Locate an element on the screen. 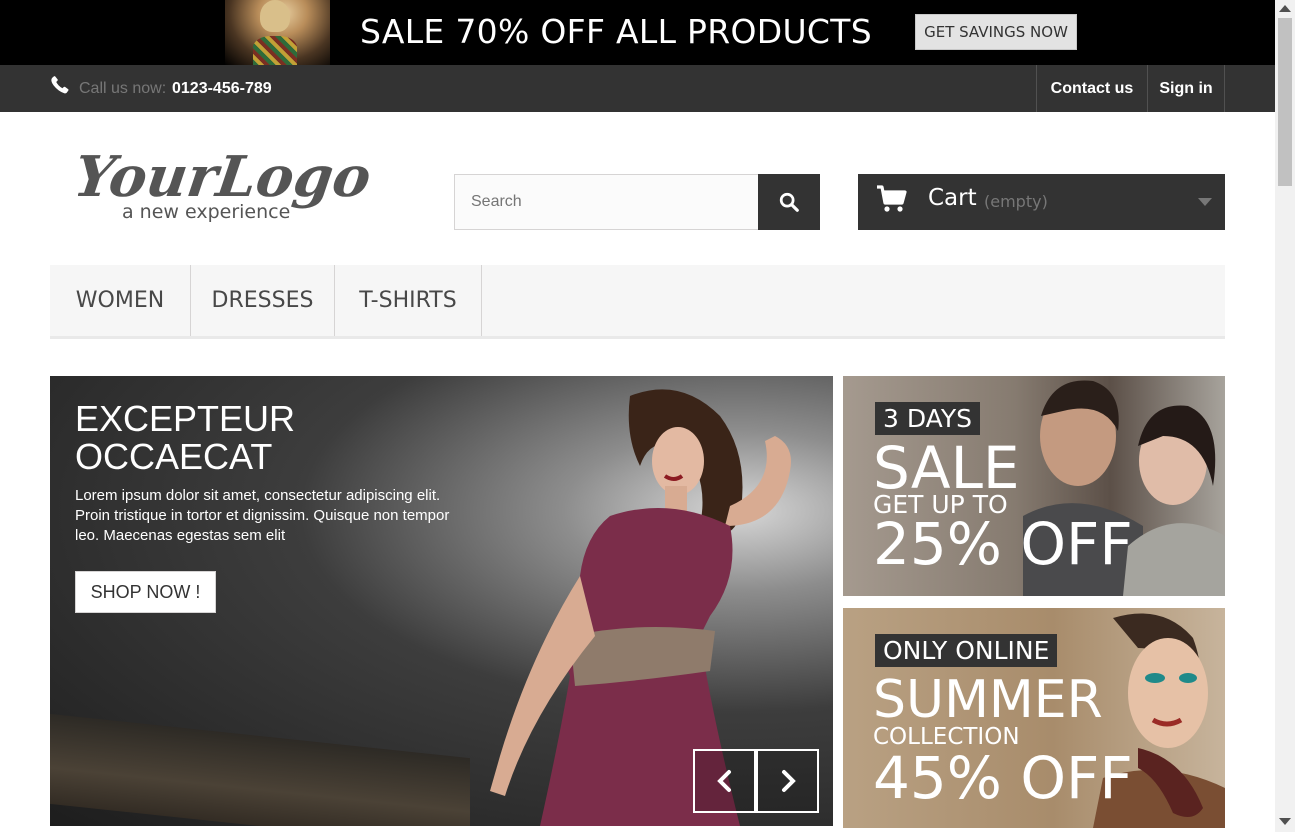 Image resolution: width=1295 pixels, height=832 pixels. shop-now-button: SHOP NOW ! is located at coordinates (145, 592).